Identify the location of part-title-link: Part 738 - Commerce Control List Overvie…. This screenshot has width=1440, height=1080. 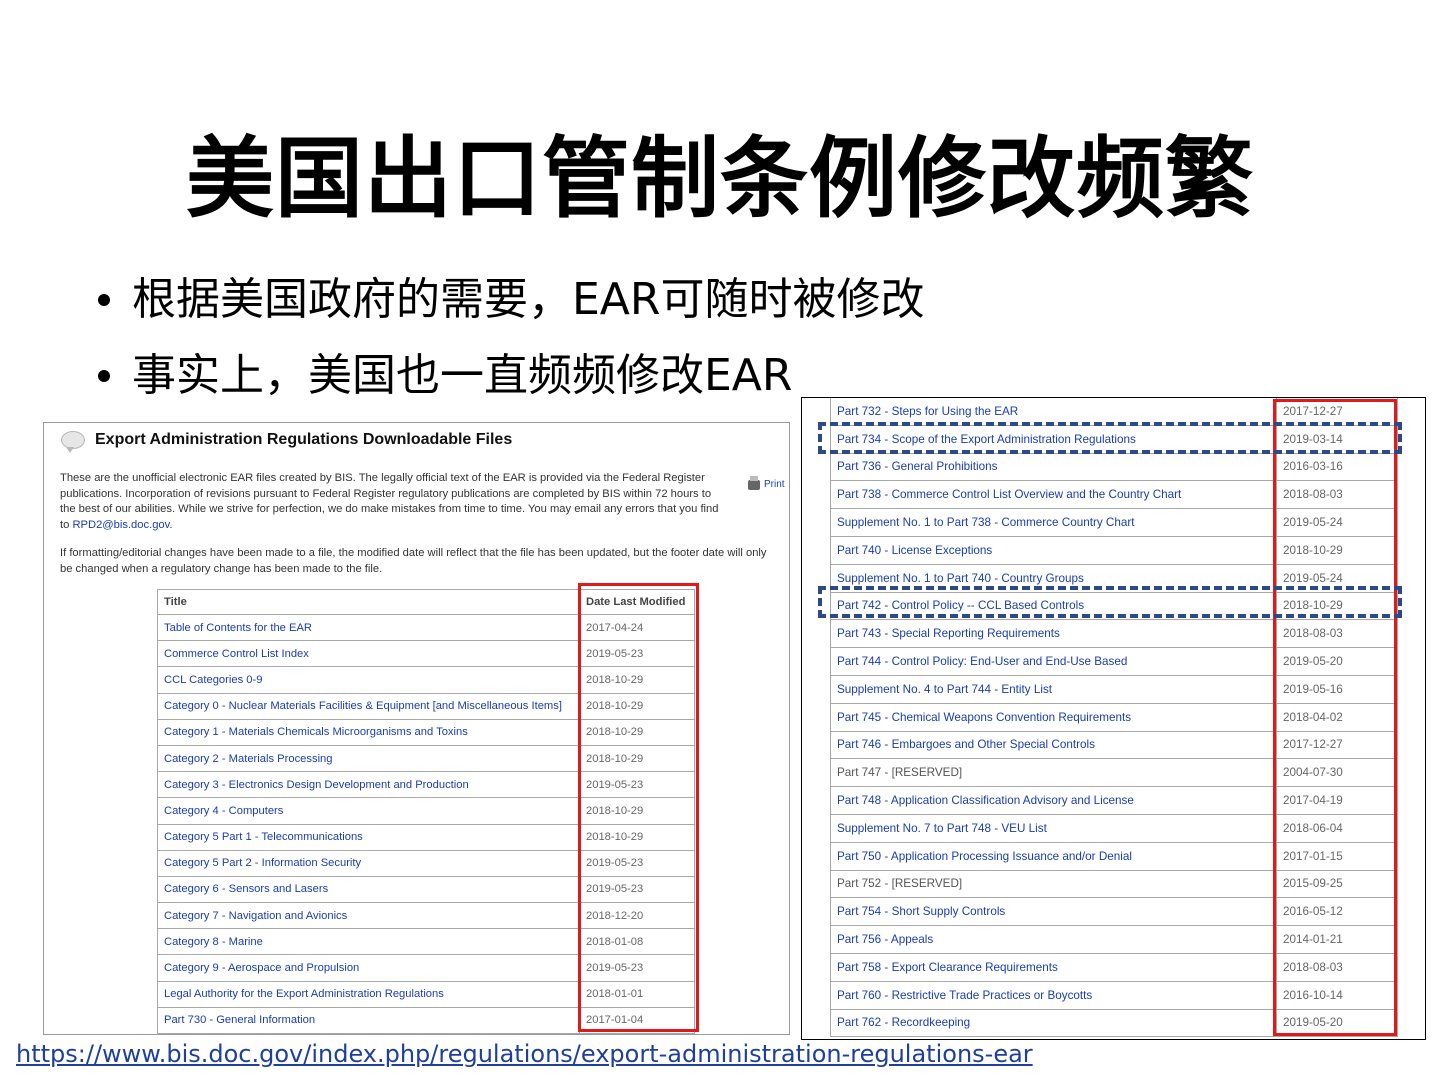
(1053, 495).